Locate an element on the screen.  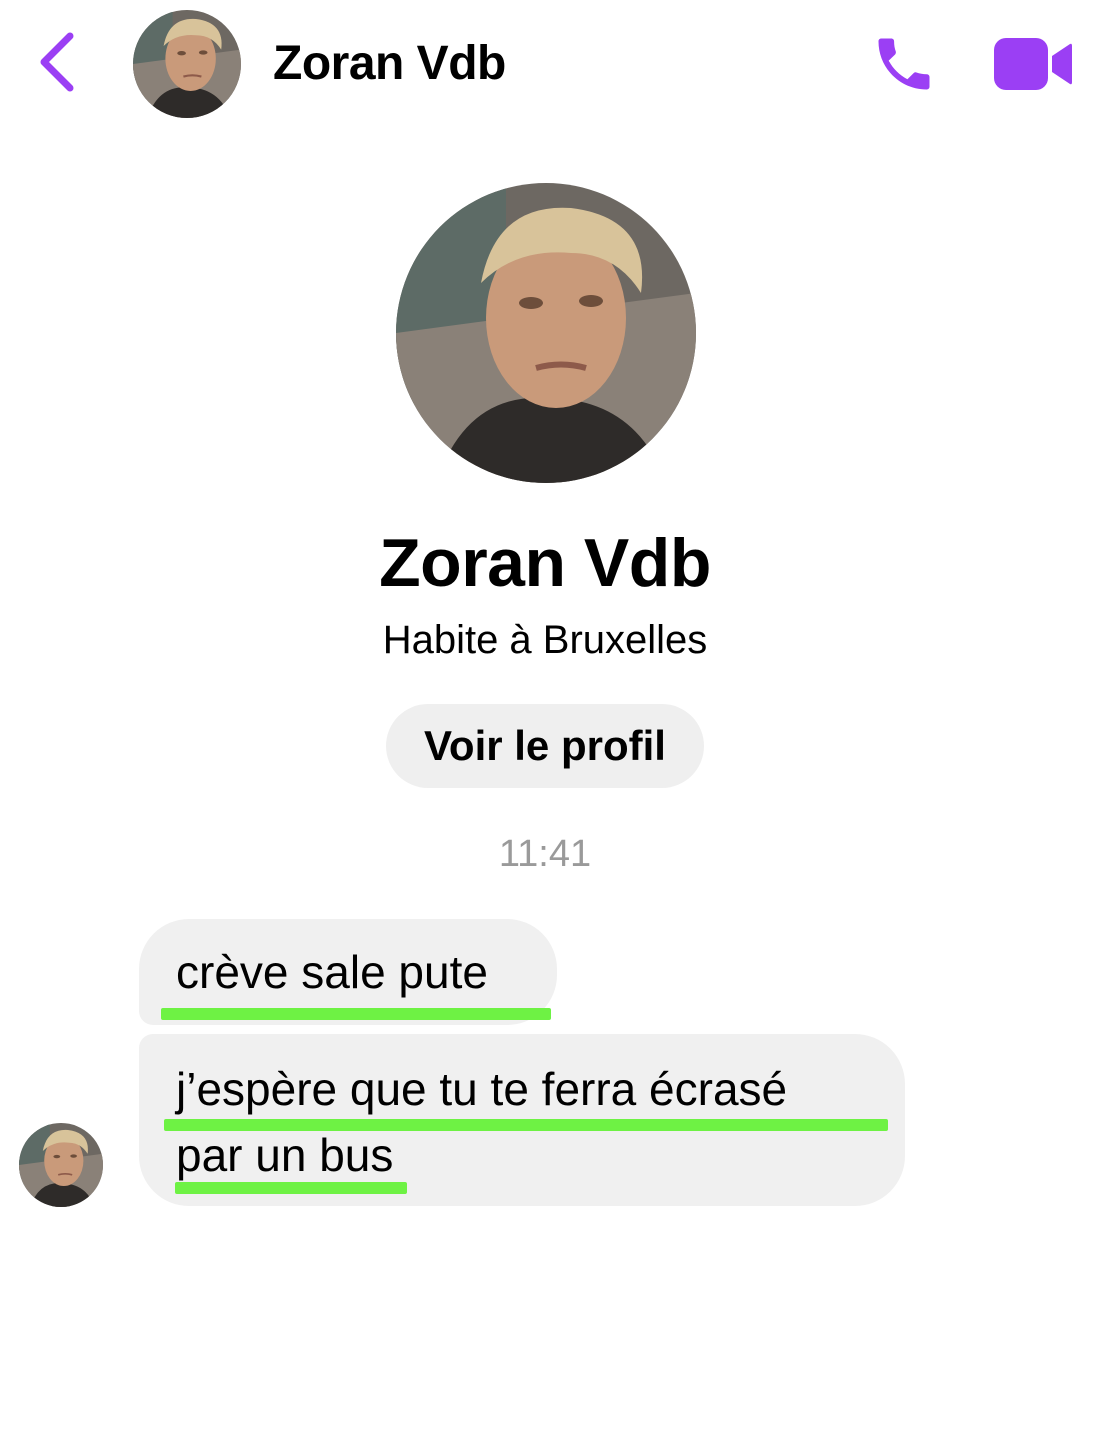
header-contact-name: Zoran Vdb is located at coordinates (389, 63).